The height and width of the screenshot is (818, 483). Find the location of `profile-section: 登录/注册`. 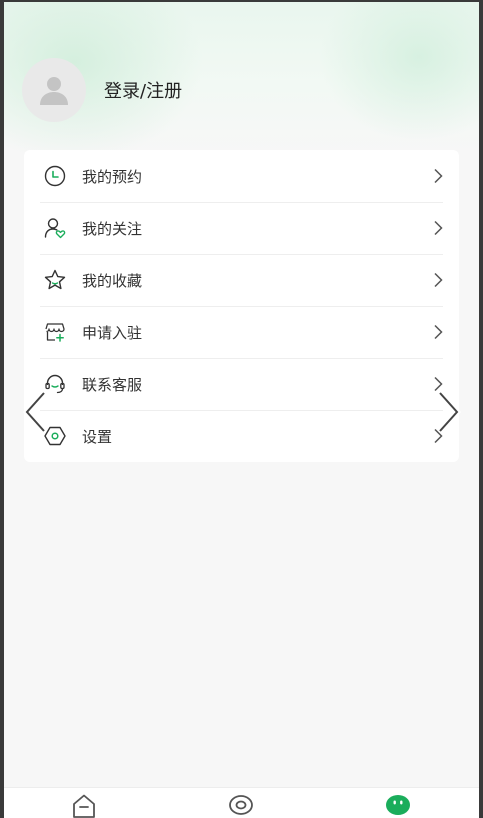

profile-section: 登录/注册 is located at coordinates (102, 90).